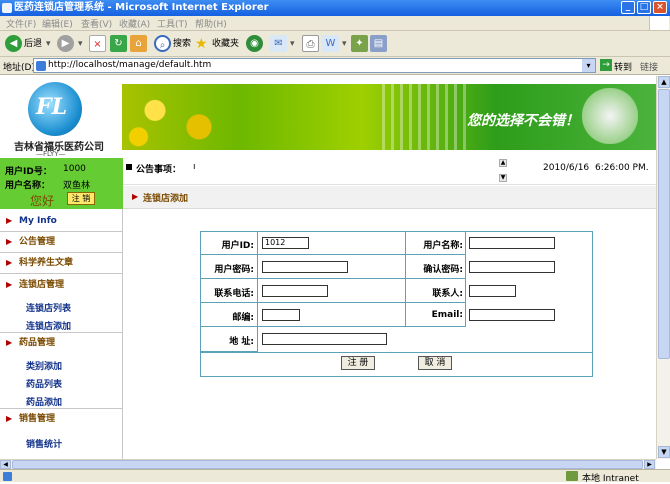 The image size is (670, 484). I want to click on back-arrow-icon: ◀, so click(13, 43).